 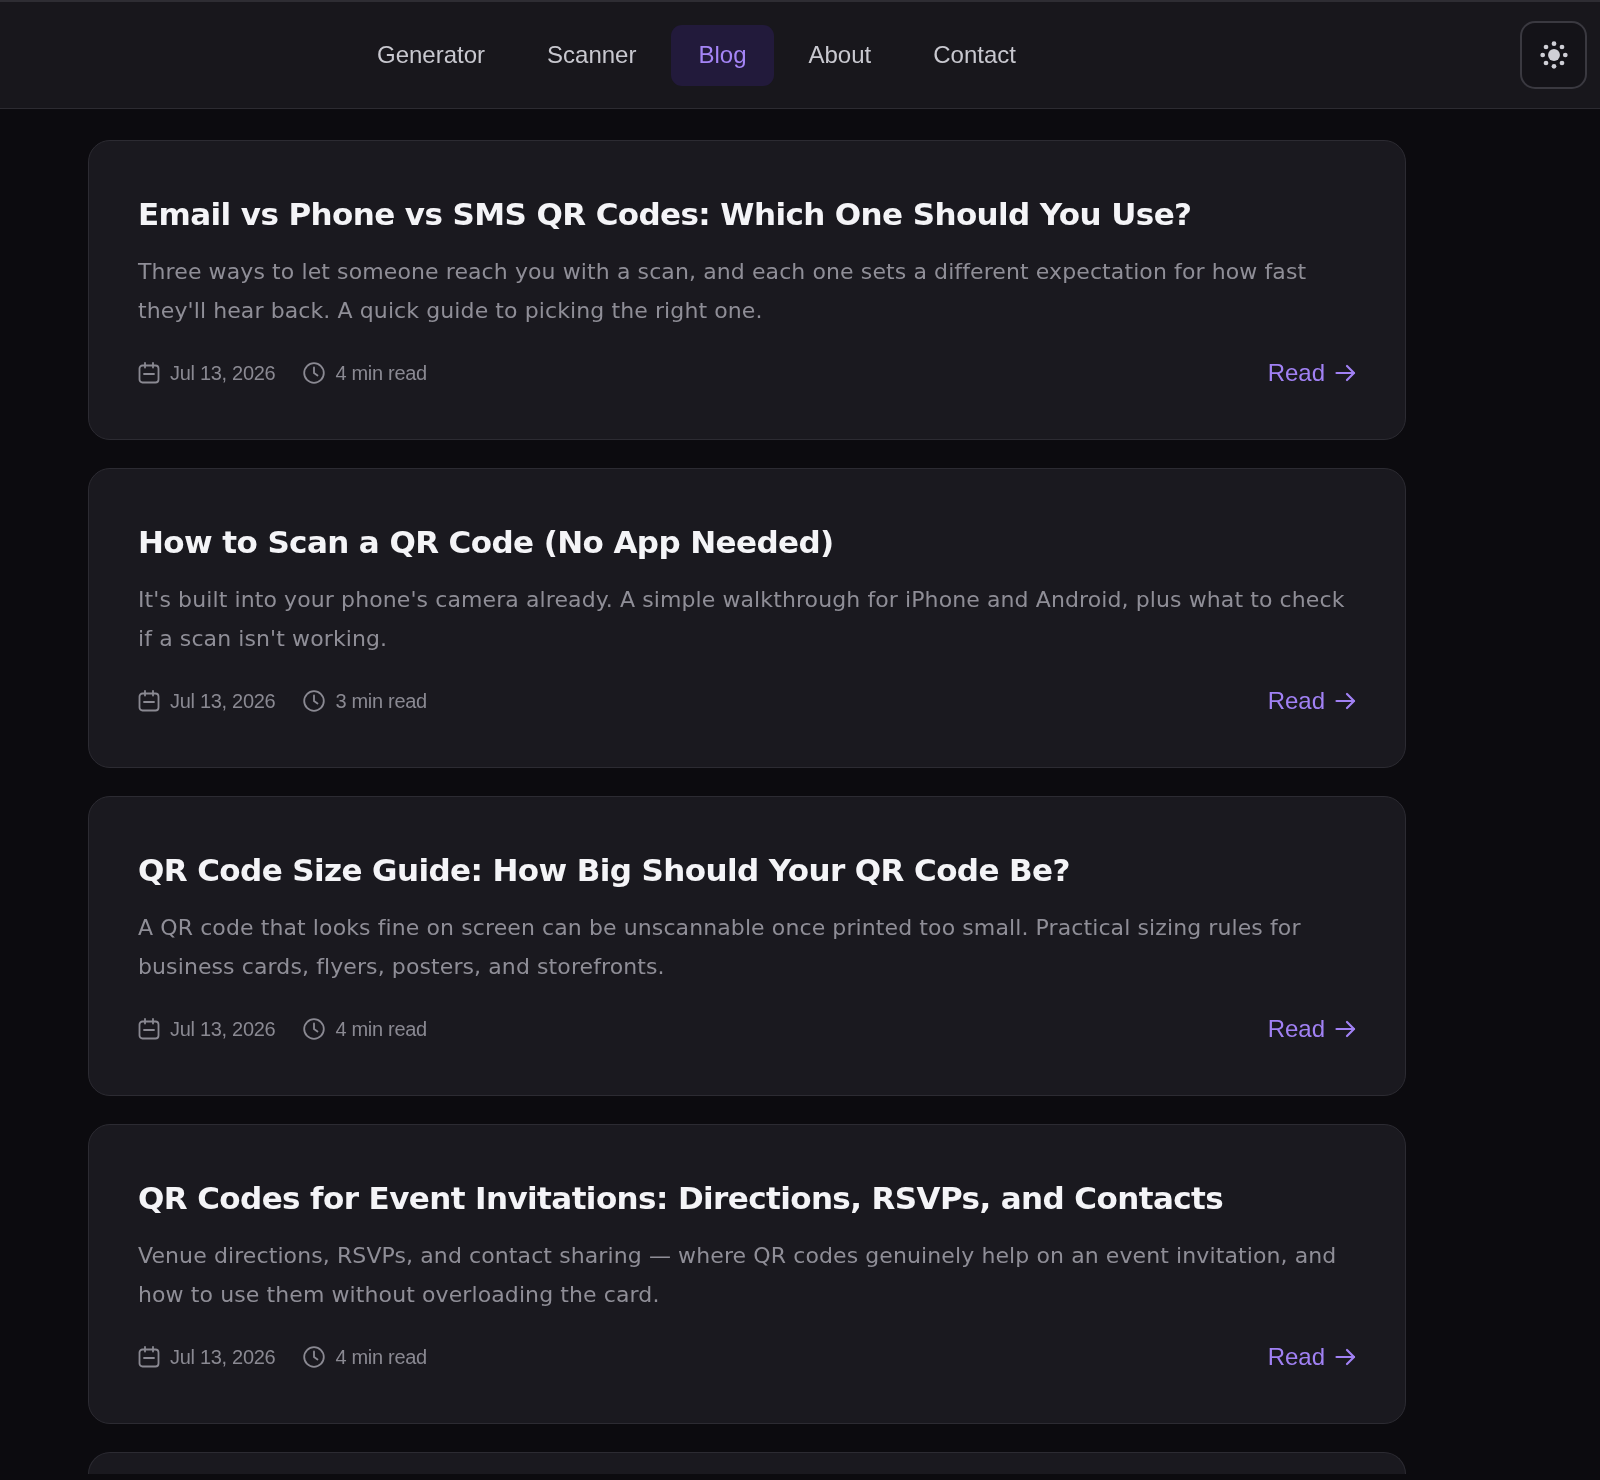 I want to click on post-excerpt: Venue directions, RSVPs, and contact sharing — where QR codes genuinely help on an event invitation, and how to use them without overloading the card., so click(x=738, y=1275).